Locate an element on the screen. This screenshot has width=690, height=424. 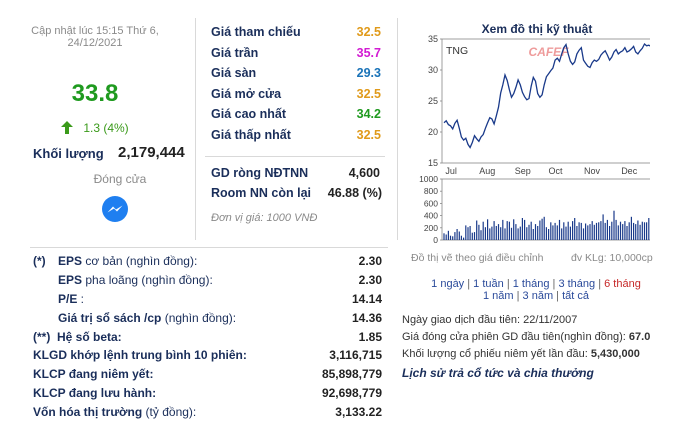
update-time: Cập nhật lúc 15:15 Thứ 6, 24/12/2021 is located at coordinates (95, 37).